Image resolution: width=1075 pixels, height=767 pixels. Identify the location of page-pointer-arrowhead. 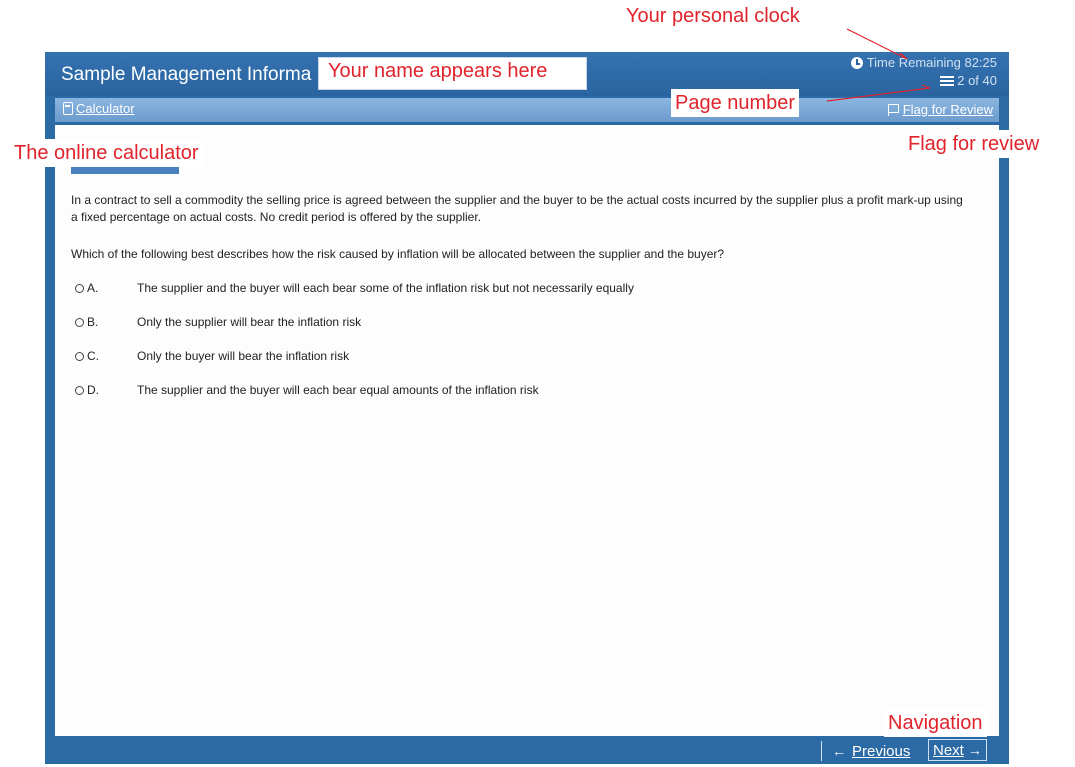
(926, 86).